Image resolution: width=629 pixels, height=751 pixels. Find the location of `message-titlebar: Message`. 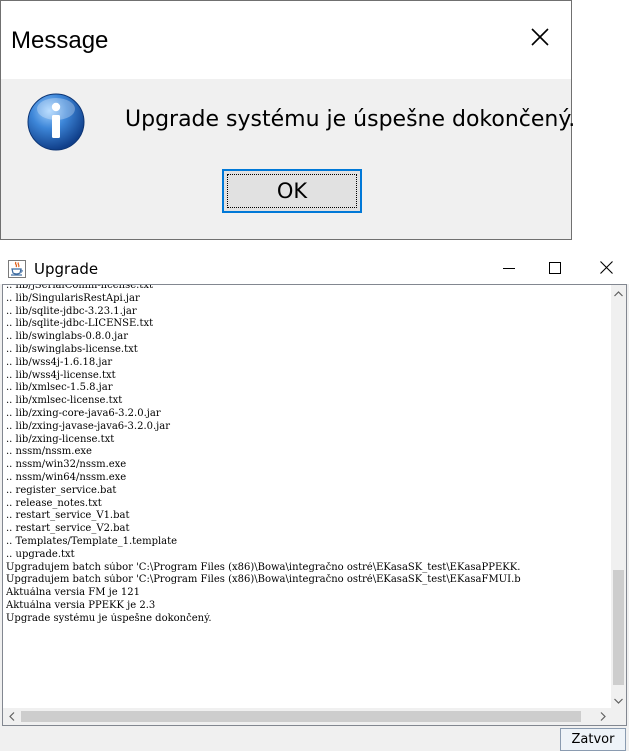

message-titlebar: Message is located at coordinates (286, 40).